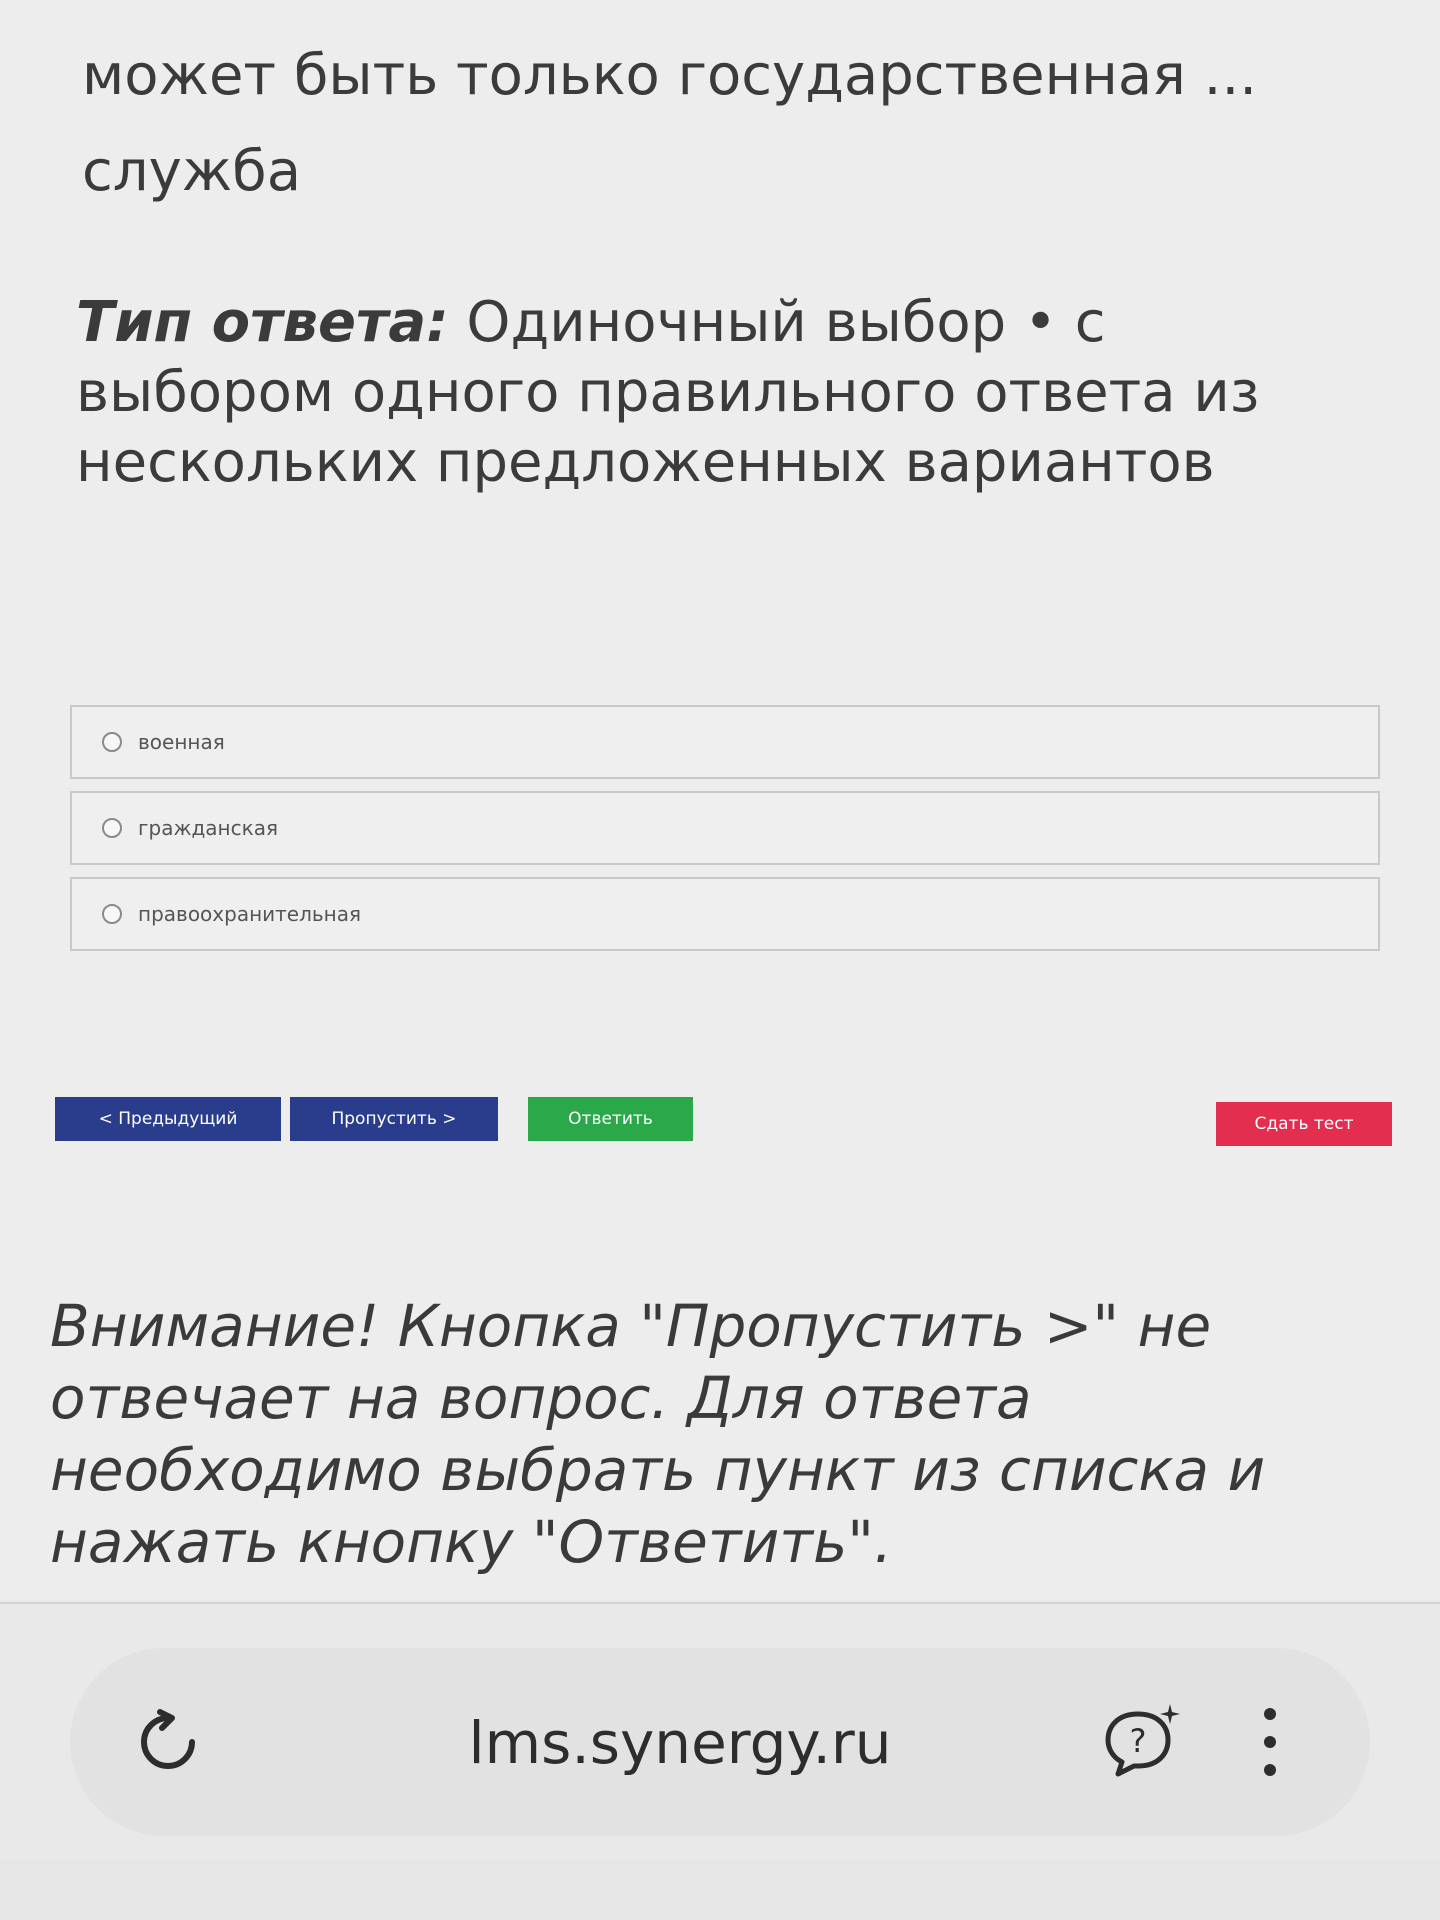  Describe the element at coordinates (725, 742) in the screenshot. I see `option-military: военная` at that location.